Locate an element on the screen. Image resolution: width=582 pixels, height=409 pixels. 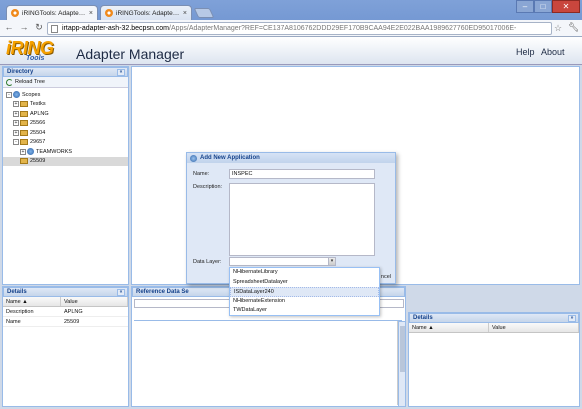
directory-title-text: Directory is located at coordinates (20, 72).